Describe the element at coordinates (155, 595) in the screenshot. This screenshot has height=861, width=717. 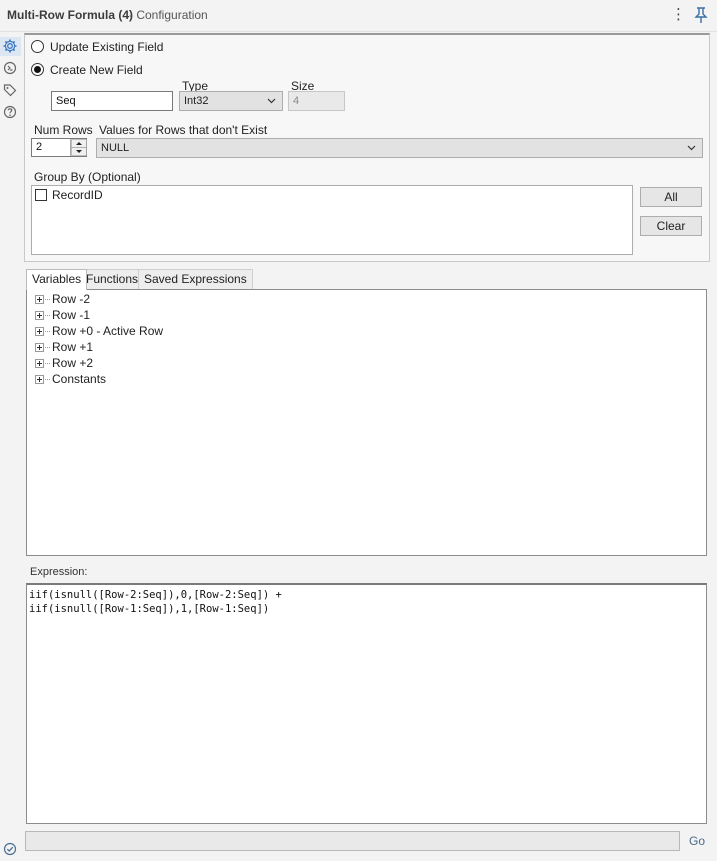
I see `expression-line: iif(isnull([Row-2:Seq]),0,[Row-2:Seq]) +` at that location.